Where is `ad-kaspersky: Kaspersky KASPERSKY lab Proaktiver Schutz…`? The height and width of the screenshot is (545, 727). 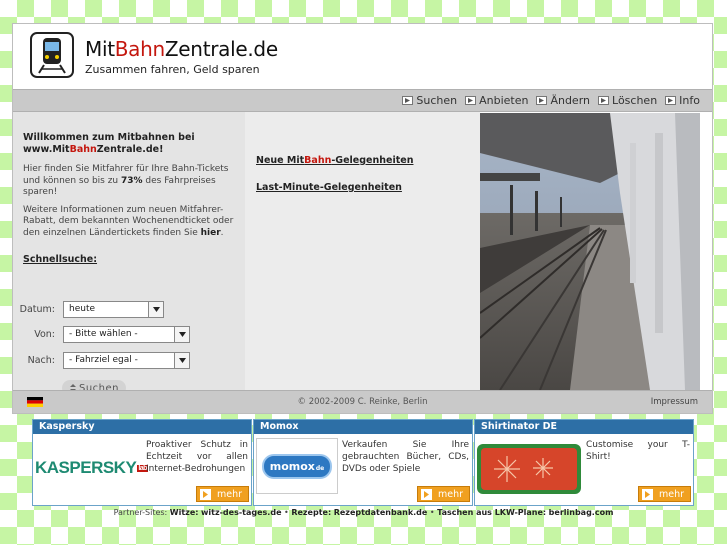
ad-kaspersky: Kaspersky KASPERSKY lab Proaktiver Schutz… is located at coordinates (142, 462).